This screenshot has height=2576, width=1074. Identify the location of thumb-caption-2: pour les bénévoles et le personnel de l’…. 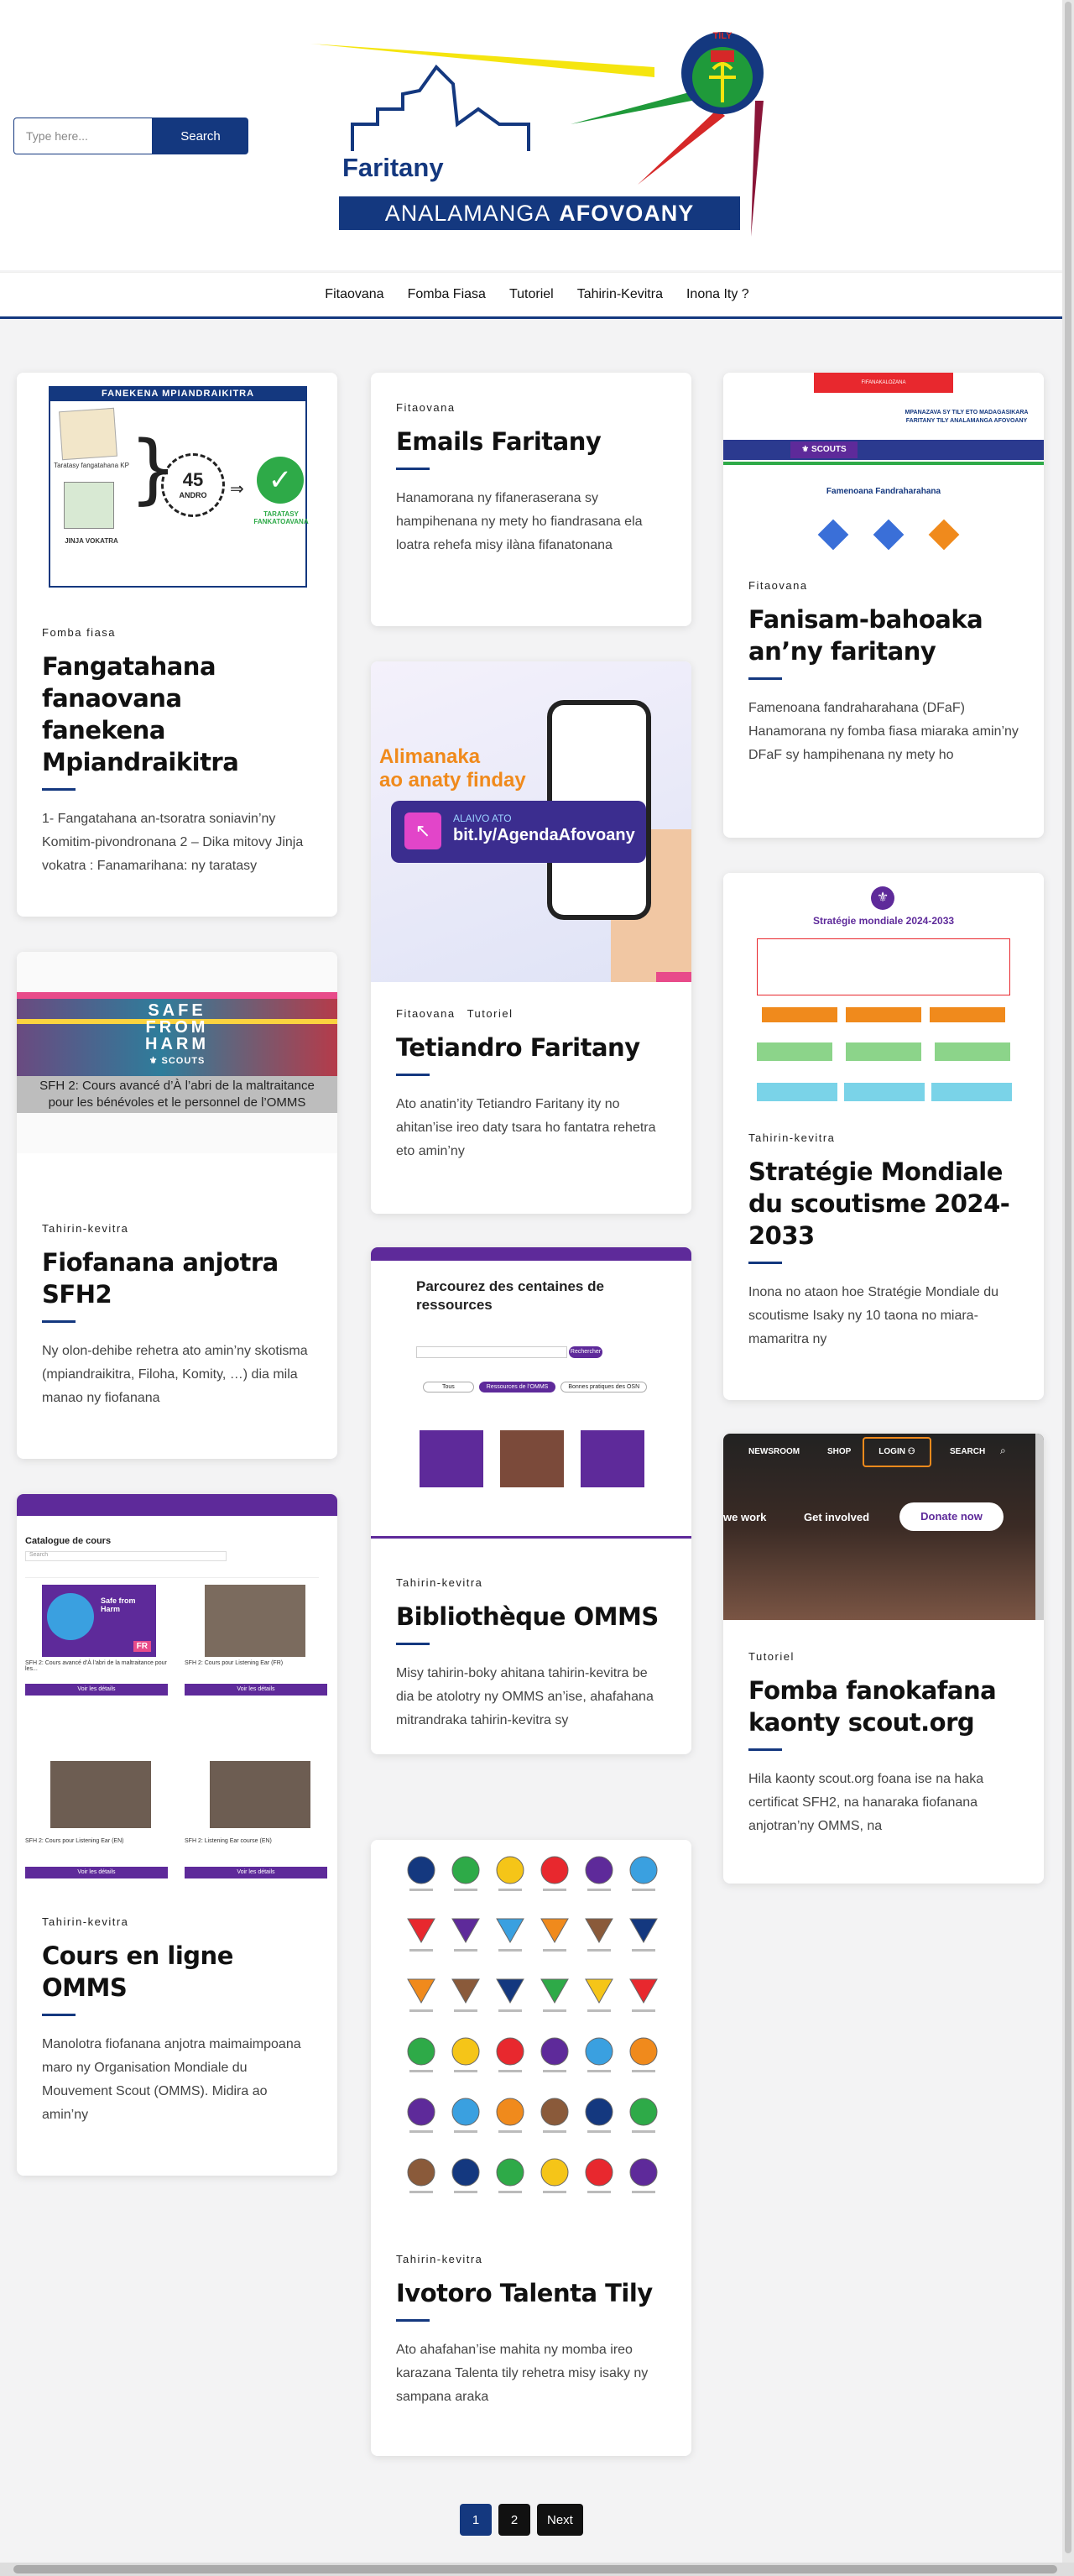
(177, 1102).